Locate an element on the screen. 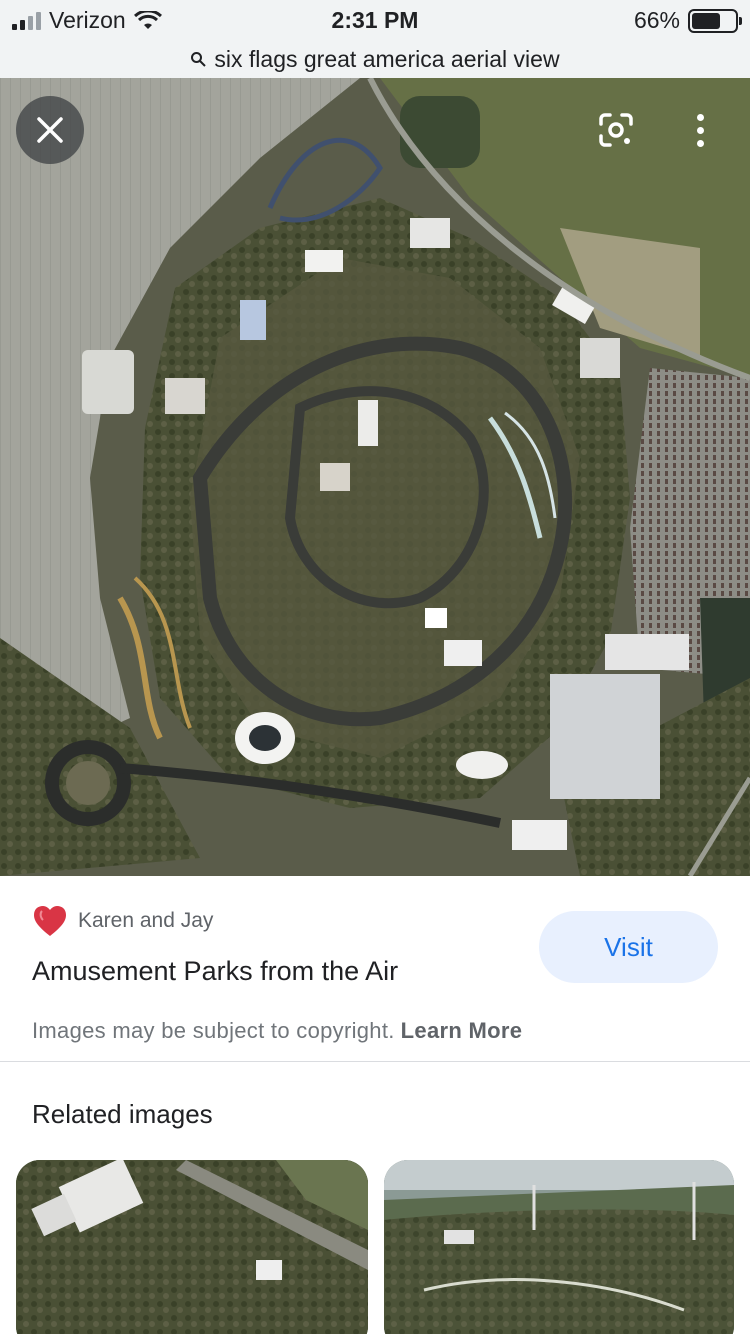  learn-more-link: Learn More is located at coordinates (462, 1030).